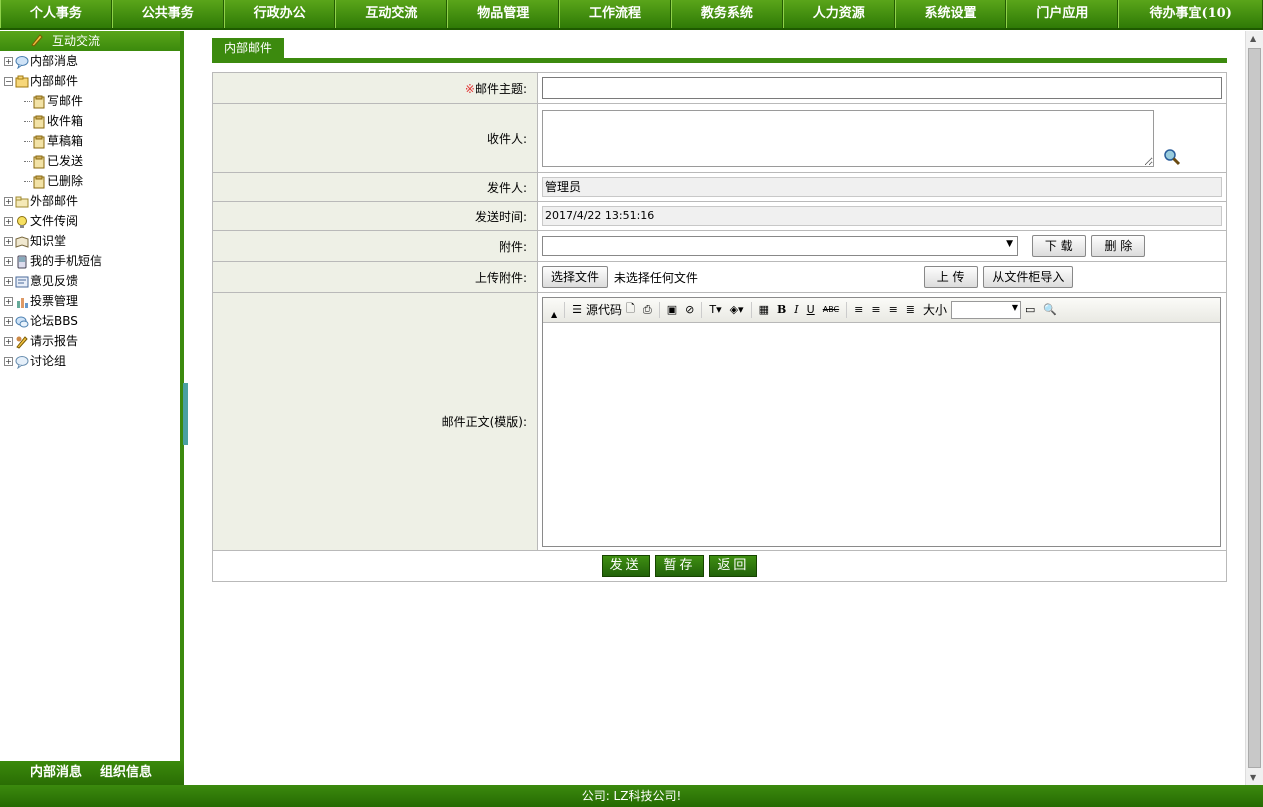  What do you see at coordinates (811, 309) in the screenshot?
I see `underline-icon: U` at bounding box center [811, 309].